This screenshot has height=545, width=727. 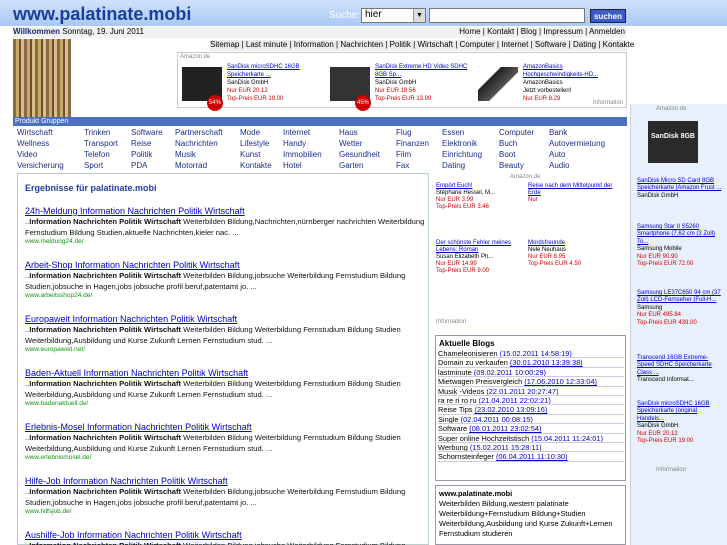 I want to click on blog-name: Software, so click(x=452, y=428).